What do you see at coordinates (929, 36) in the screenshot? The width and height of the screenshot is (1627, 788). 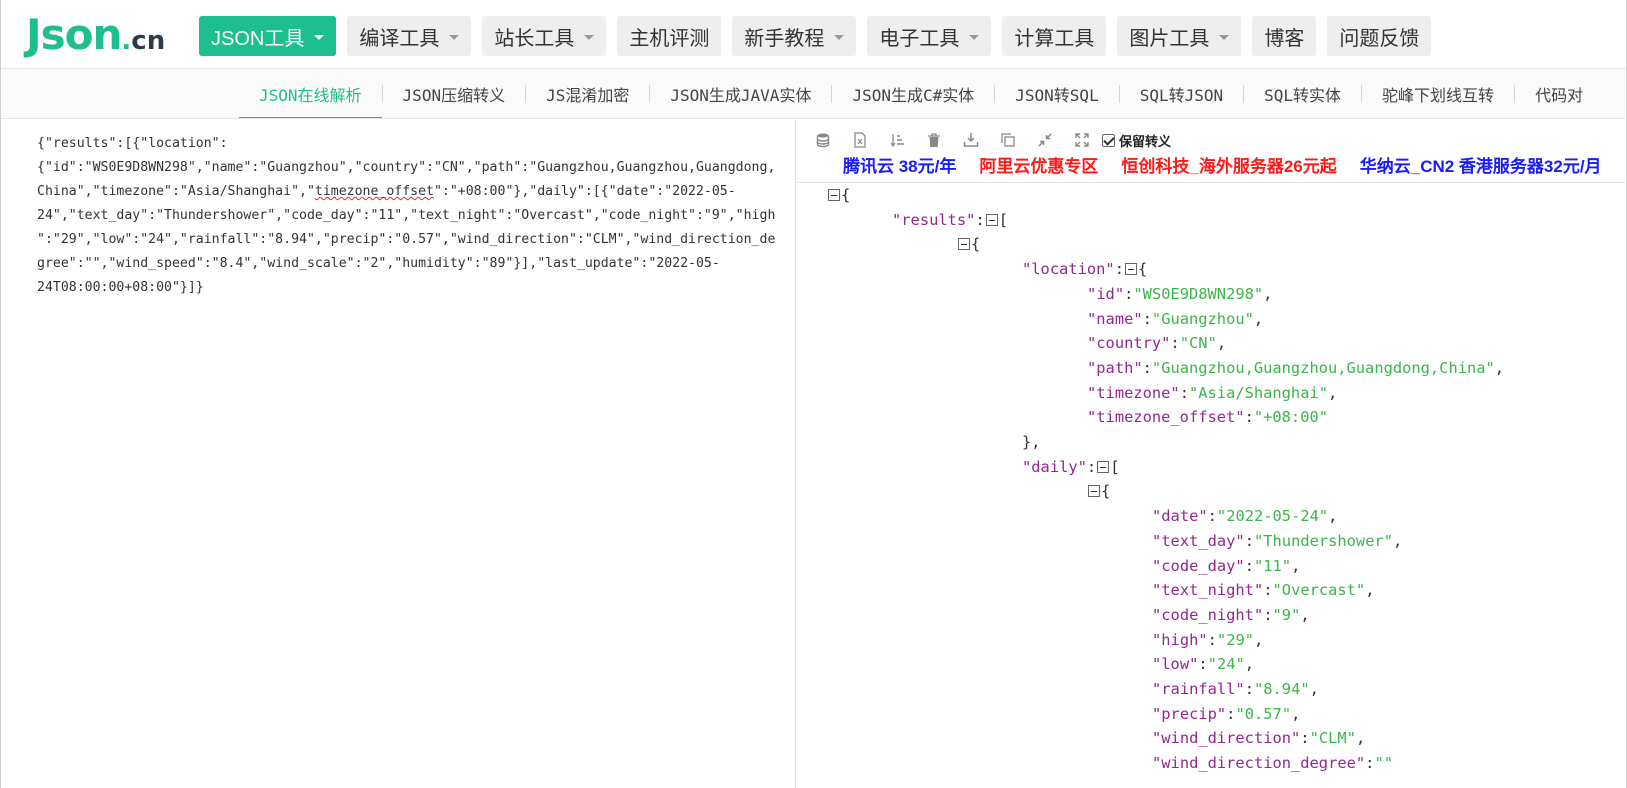 I see `nav-item-5: 电子工具` at bounding box center [929, 36].